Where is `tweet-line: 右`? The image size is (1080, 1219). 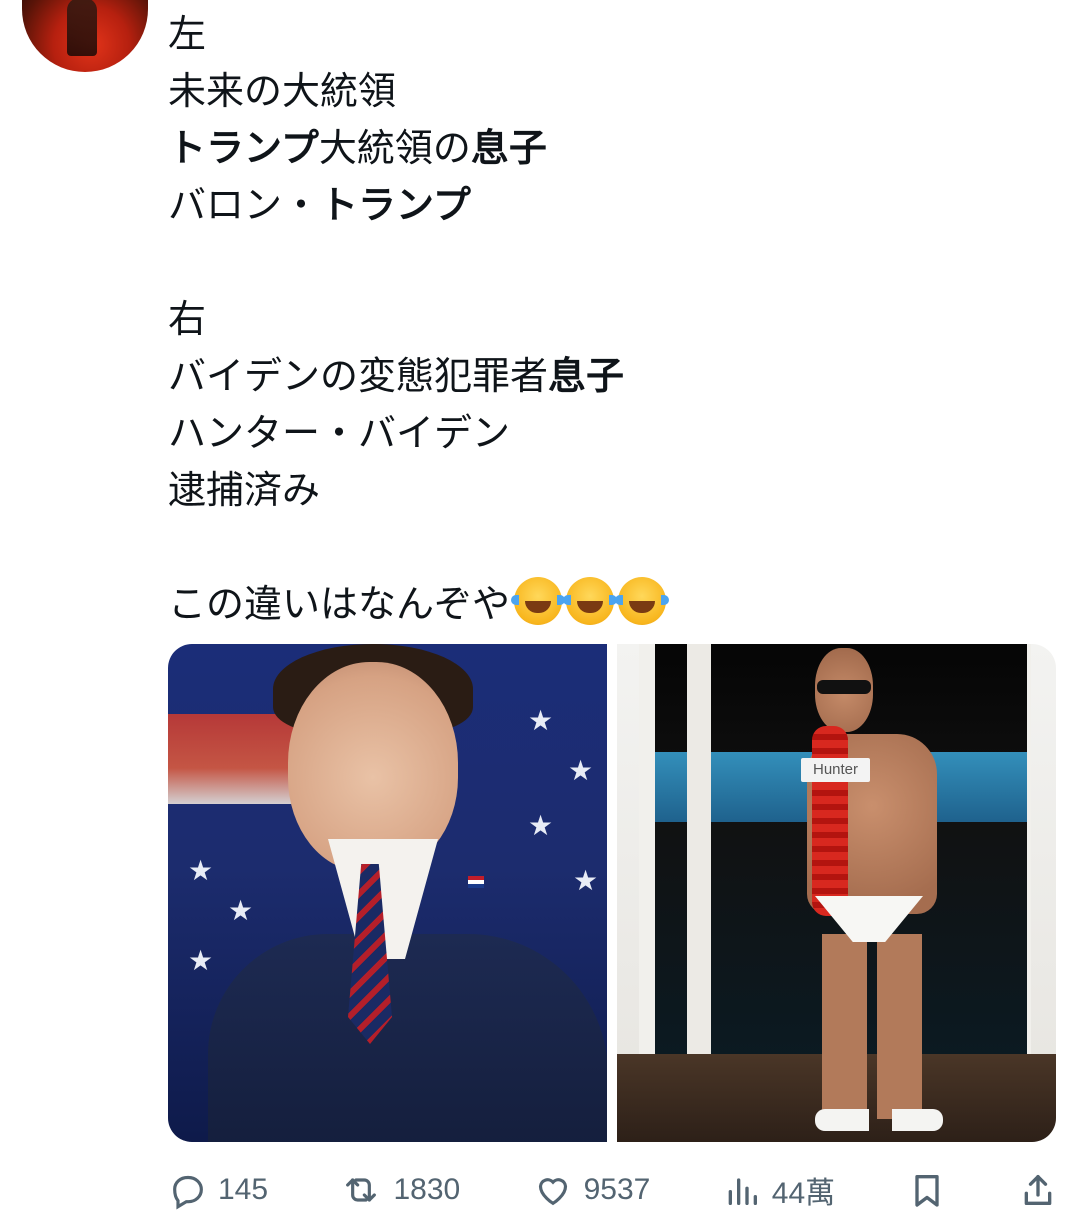
tweet-line: 右 is located at coordinates (608, 319).